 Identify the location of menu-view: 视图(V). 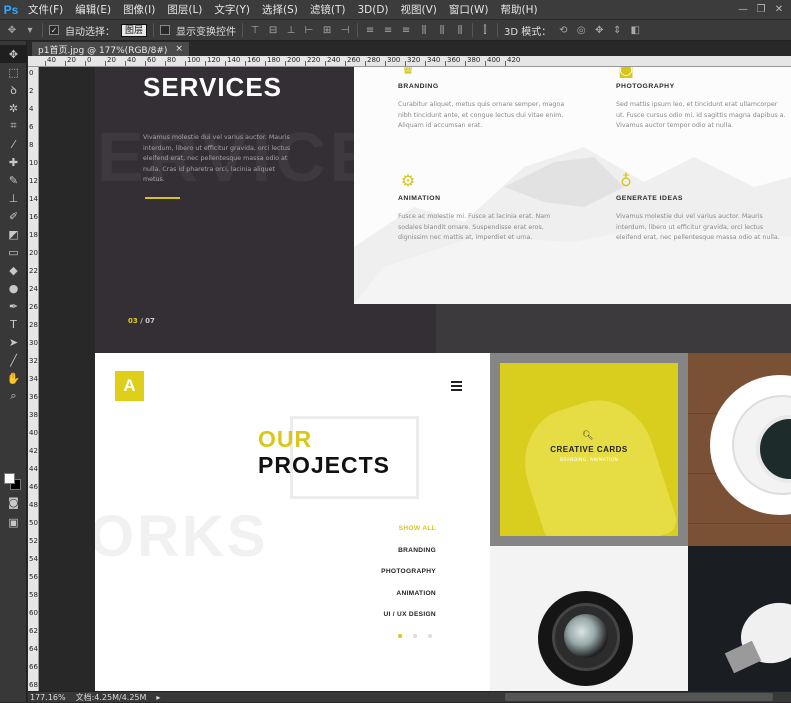
(419, 9).